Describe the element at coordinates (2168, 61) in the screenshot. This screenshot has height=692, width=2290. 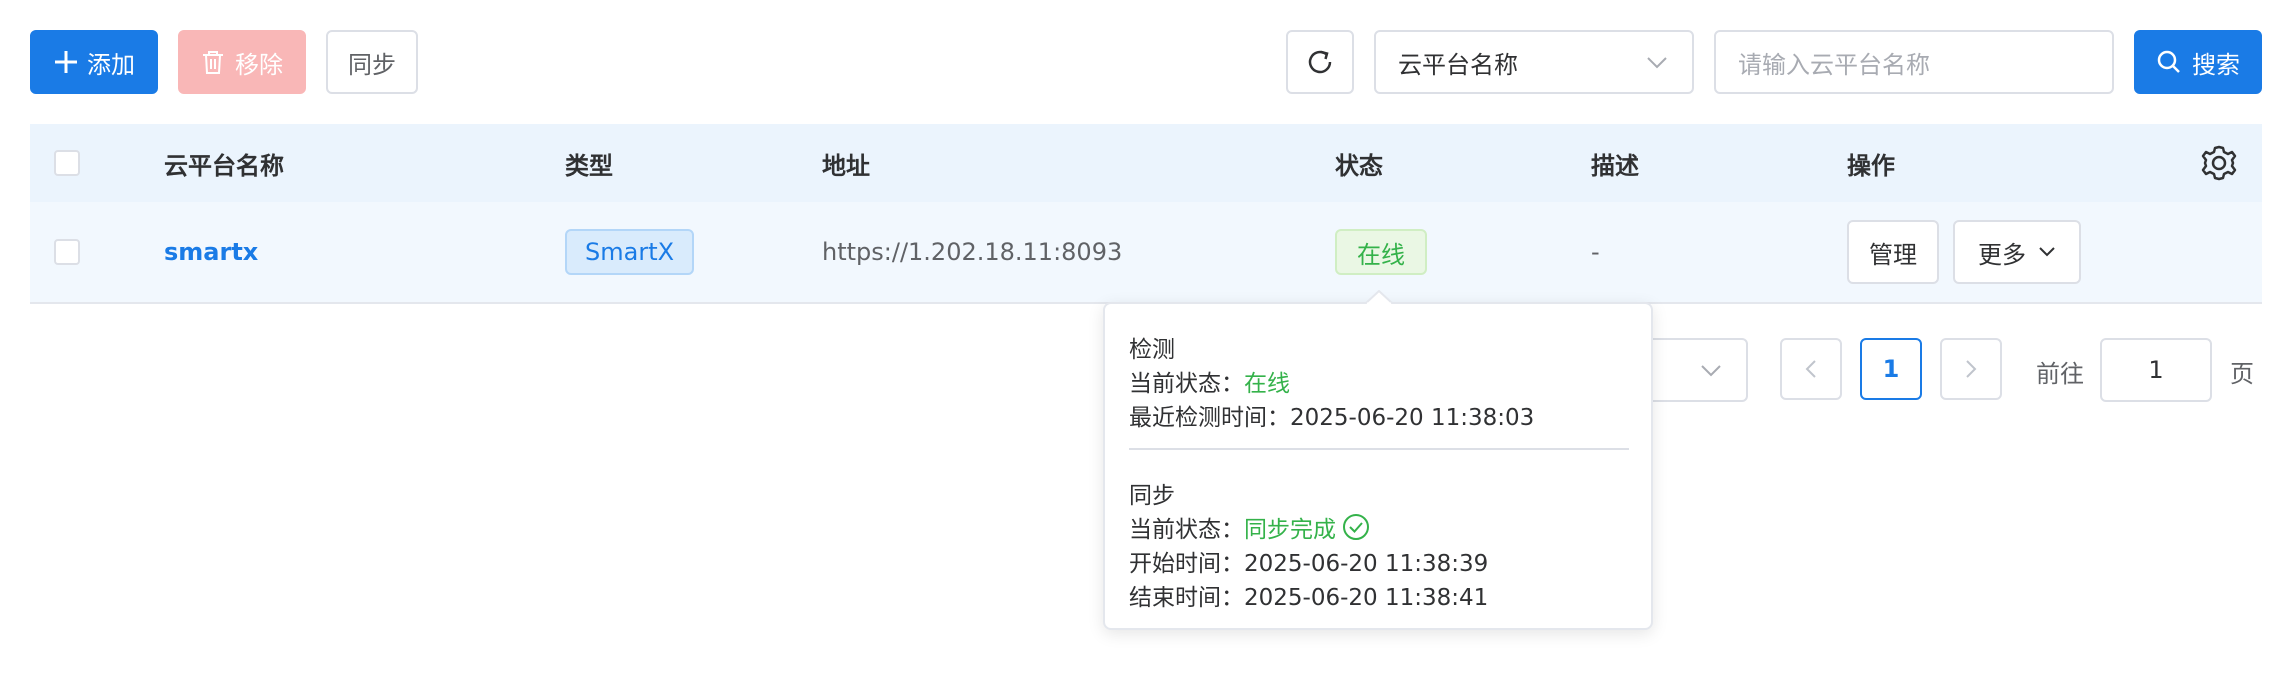
I see `search-icon` at that location.